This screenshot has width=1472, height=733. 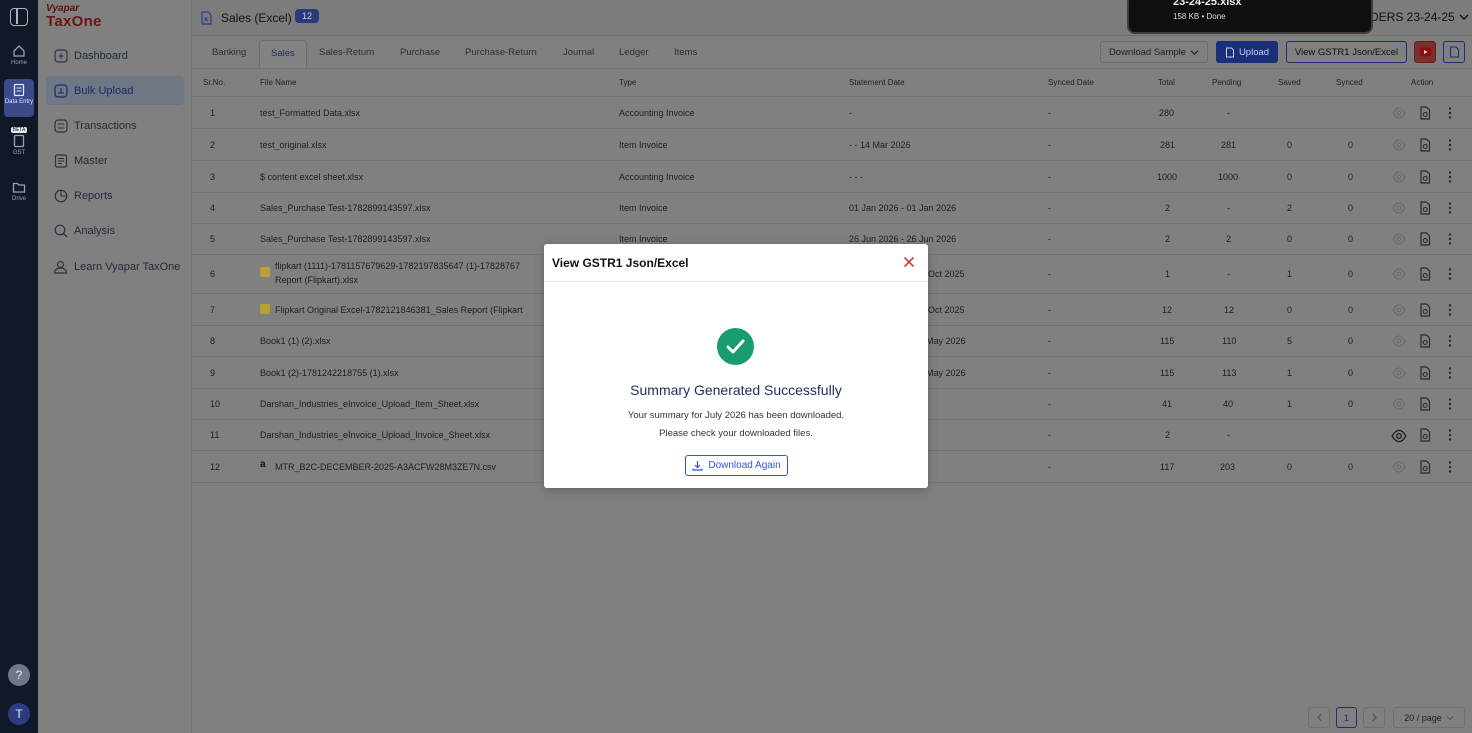 I want to click on company-selector: DERS 23-24-25, so click(x=1419, y=17).